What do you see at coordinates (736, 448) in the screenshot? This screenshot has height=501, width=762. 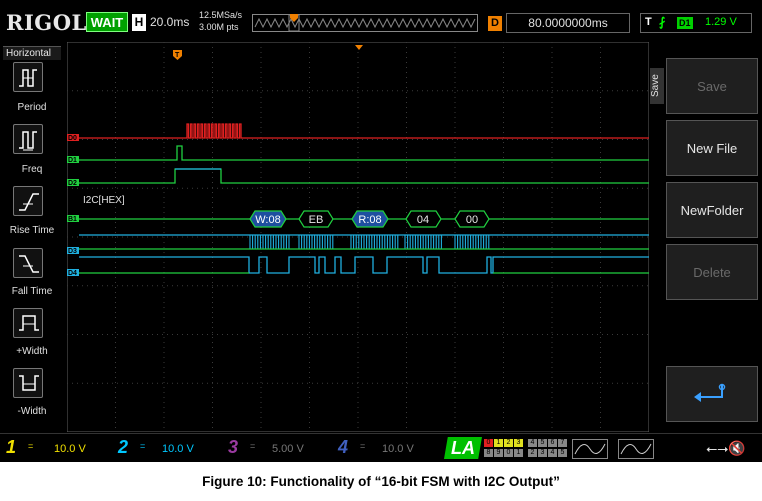 I see `speaker-mute-icon: 🔇` at bounding box center [736, 448].